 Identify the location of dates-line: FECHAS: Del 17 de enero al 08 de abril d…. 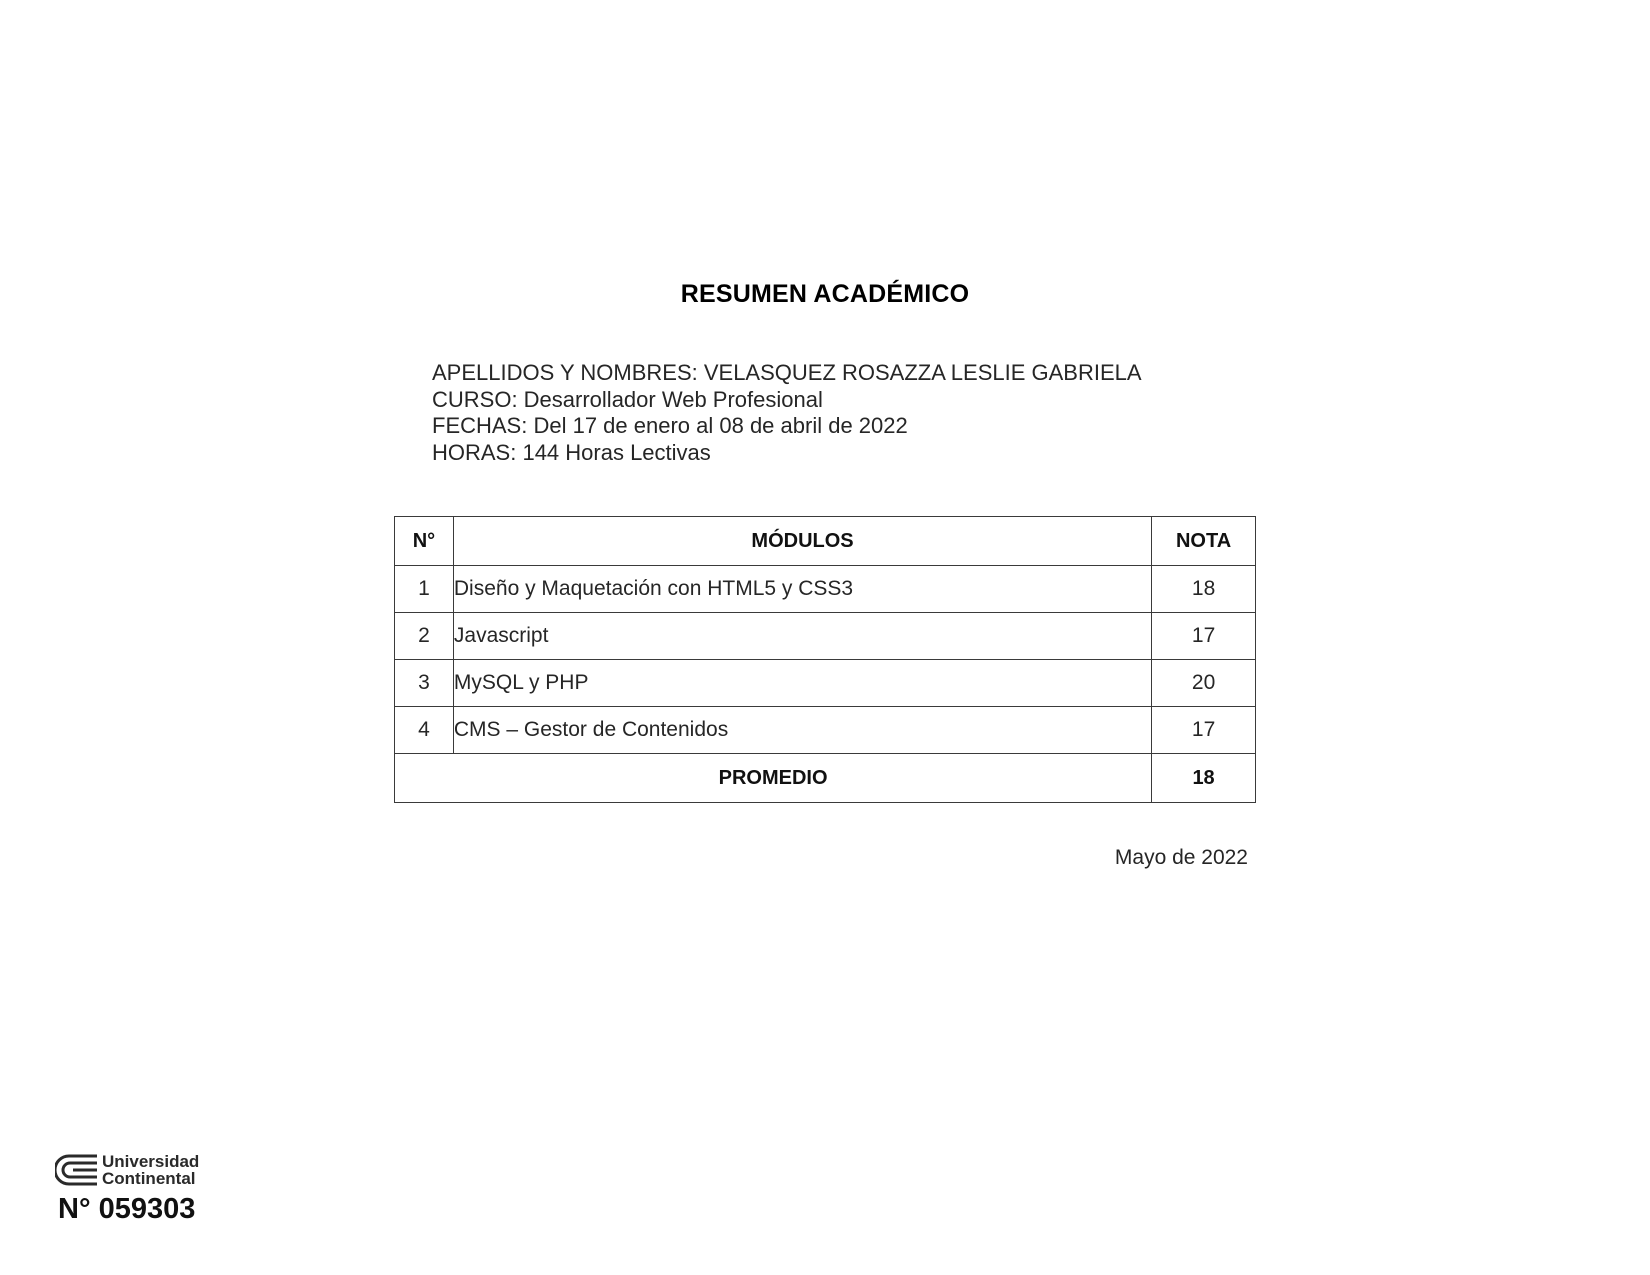
(670, 425).